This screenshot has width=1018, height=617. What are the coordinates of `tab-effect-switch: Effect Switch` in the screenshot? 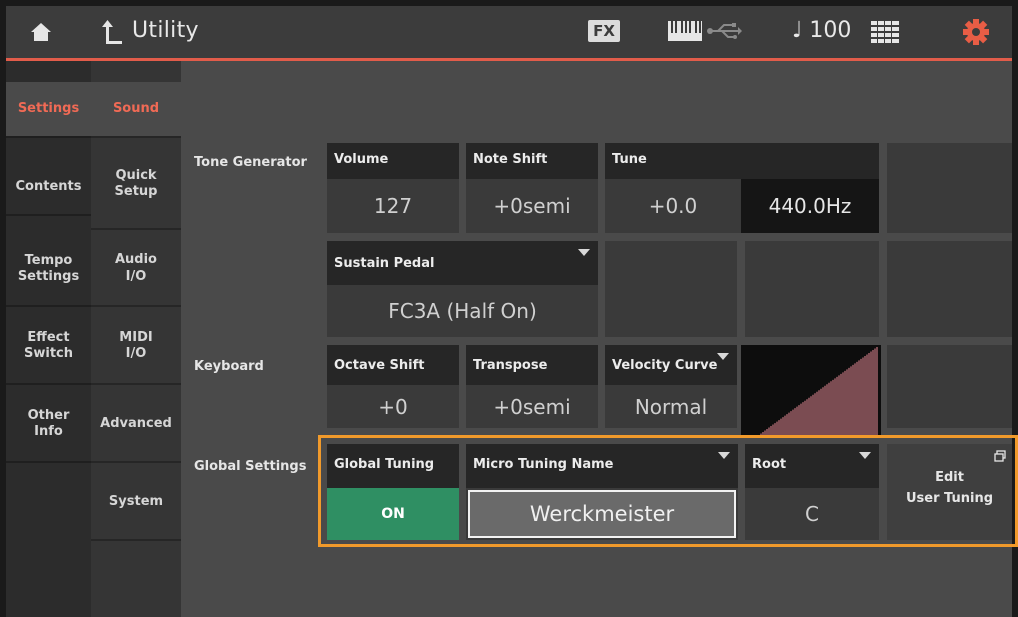 It's located at (48, 347).